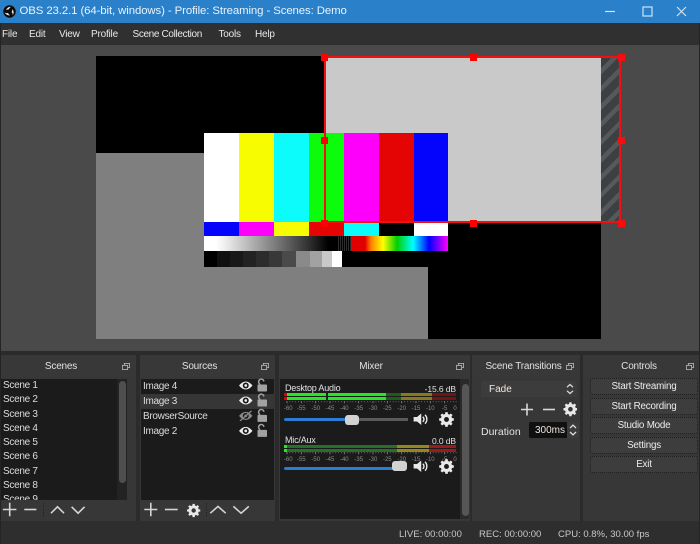  Describe the element at coordinates (430, 408) in the screenshot. I see `svg-text: -10` at that location.